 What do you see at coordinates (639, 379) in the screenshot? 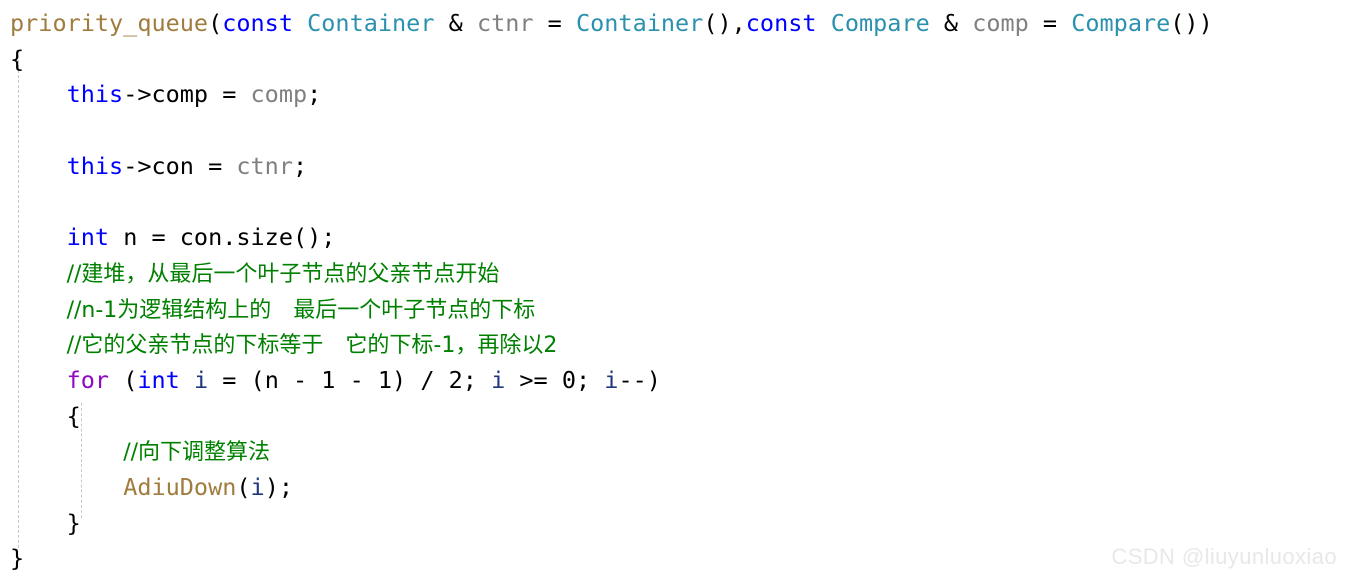
I see `token-plain: --)` at bounding box center [639, 379].